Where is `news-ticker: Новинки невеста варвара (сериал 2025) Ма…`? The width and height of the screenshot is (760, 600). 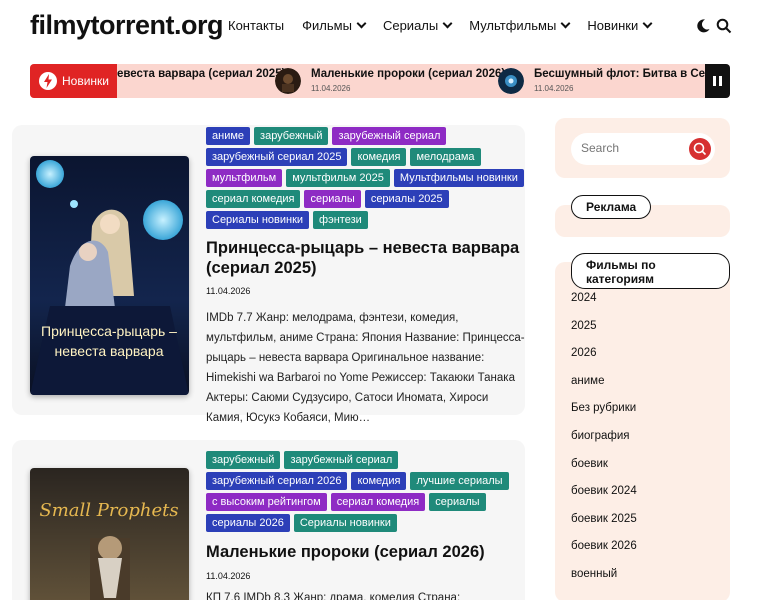
news-ticker: Новинки невеста варвара (сериал 2025) Ма… is located at coordinates (380, 81).